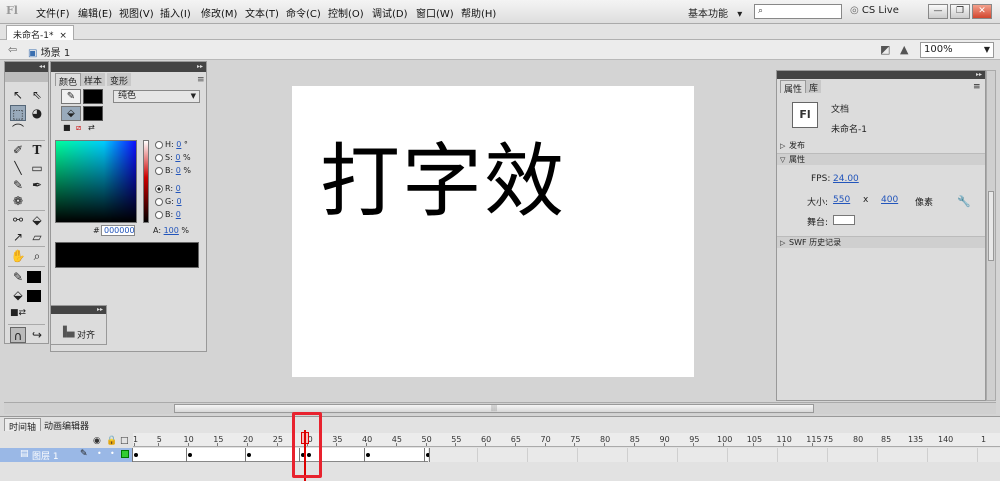 The image size is (1000, 481). Describe the element at coordinates (173, 157) in the screenshot. I see `saturation-row: S: 0 %` at that location.